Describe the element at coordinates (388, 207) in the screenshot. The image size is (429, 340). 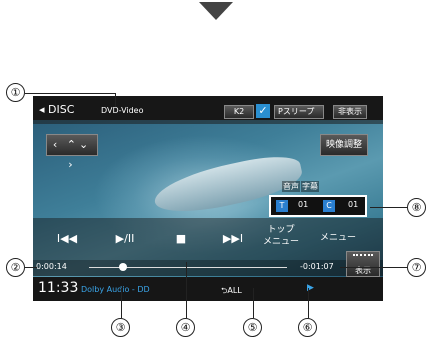
I see `callout-8-leader` at that location.